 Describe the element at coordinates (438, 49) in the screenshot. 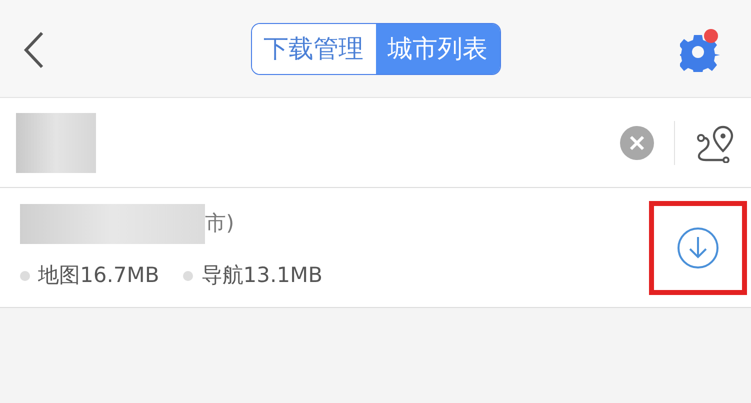

I see `tab: 城市列表` at that location.